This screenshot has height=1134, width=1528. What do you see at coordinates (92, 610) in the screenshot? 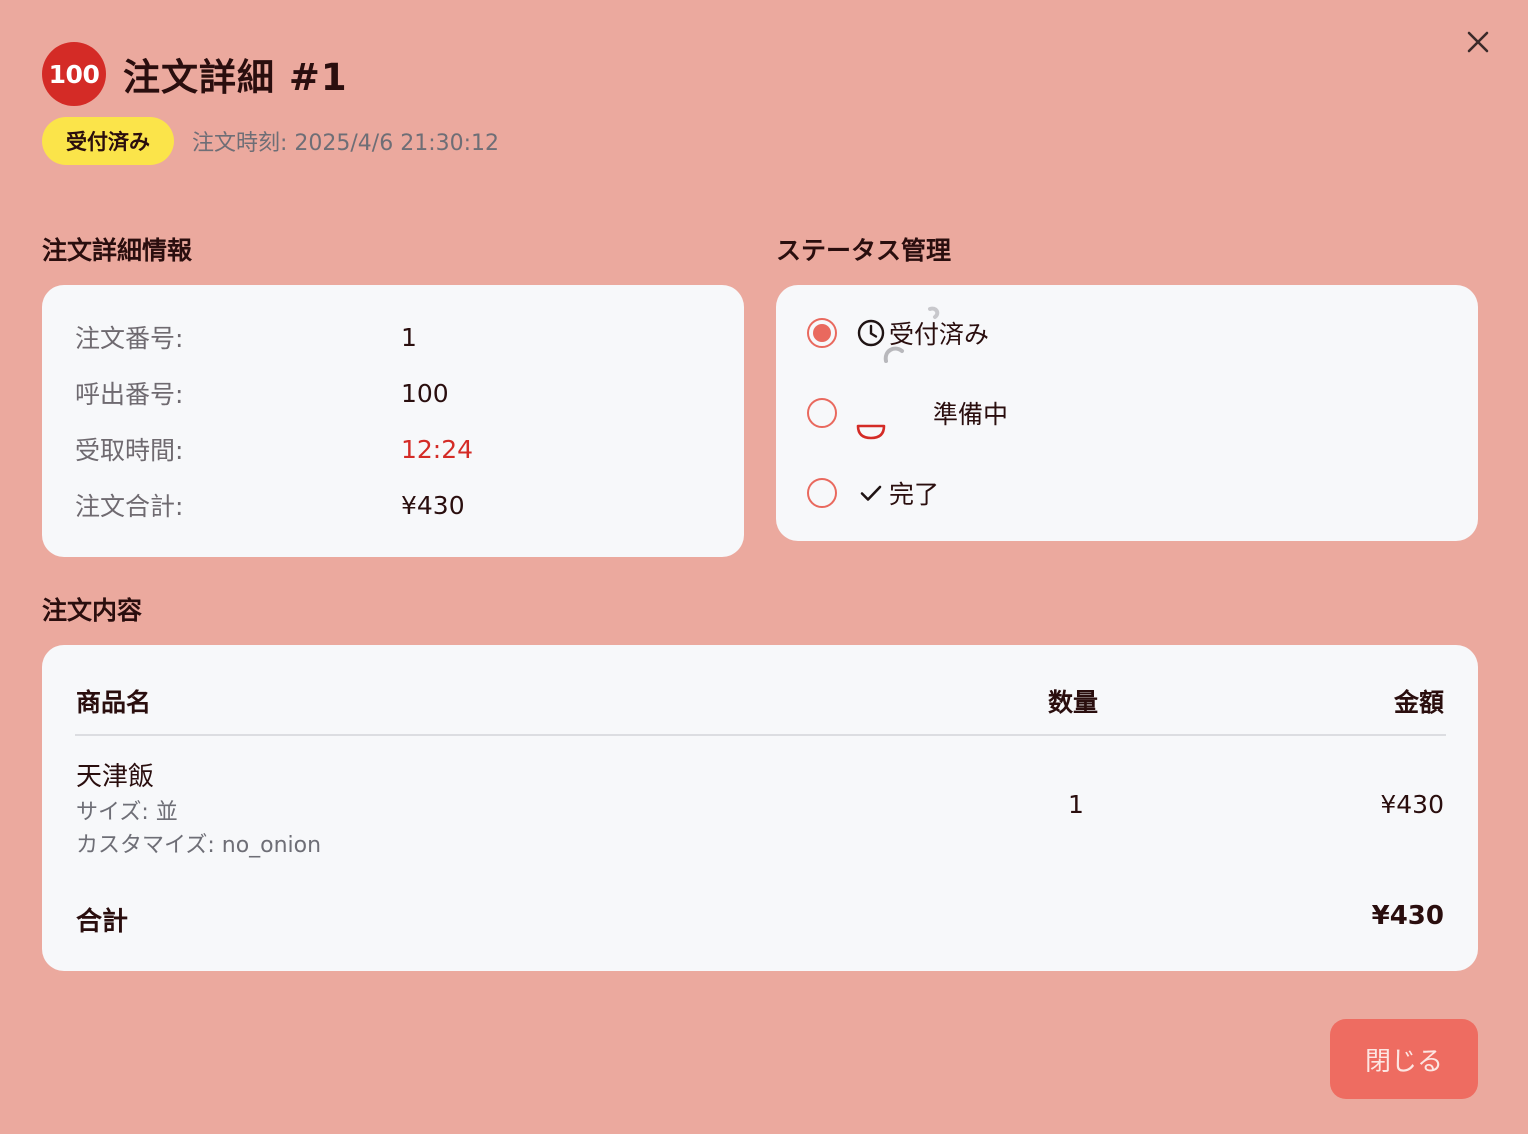
I see `items-section-title: 注文内容` at bounding box center [92, 610].